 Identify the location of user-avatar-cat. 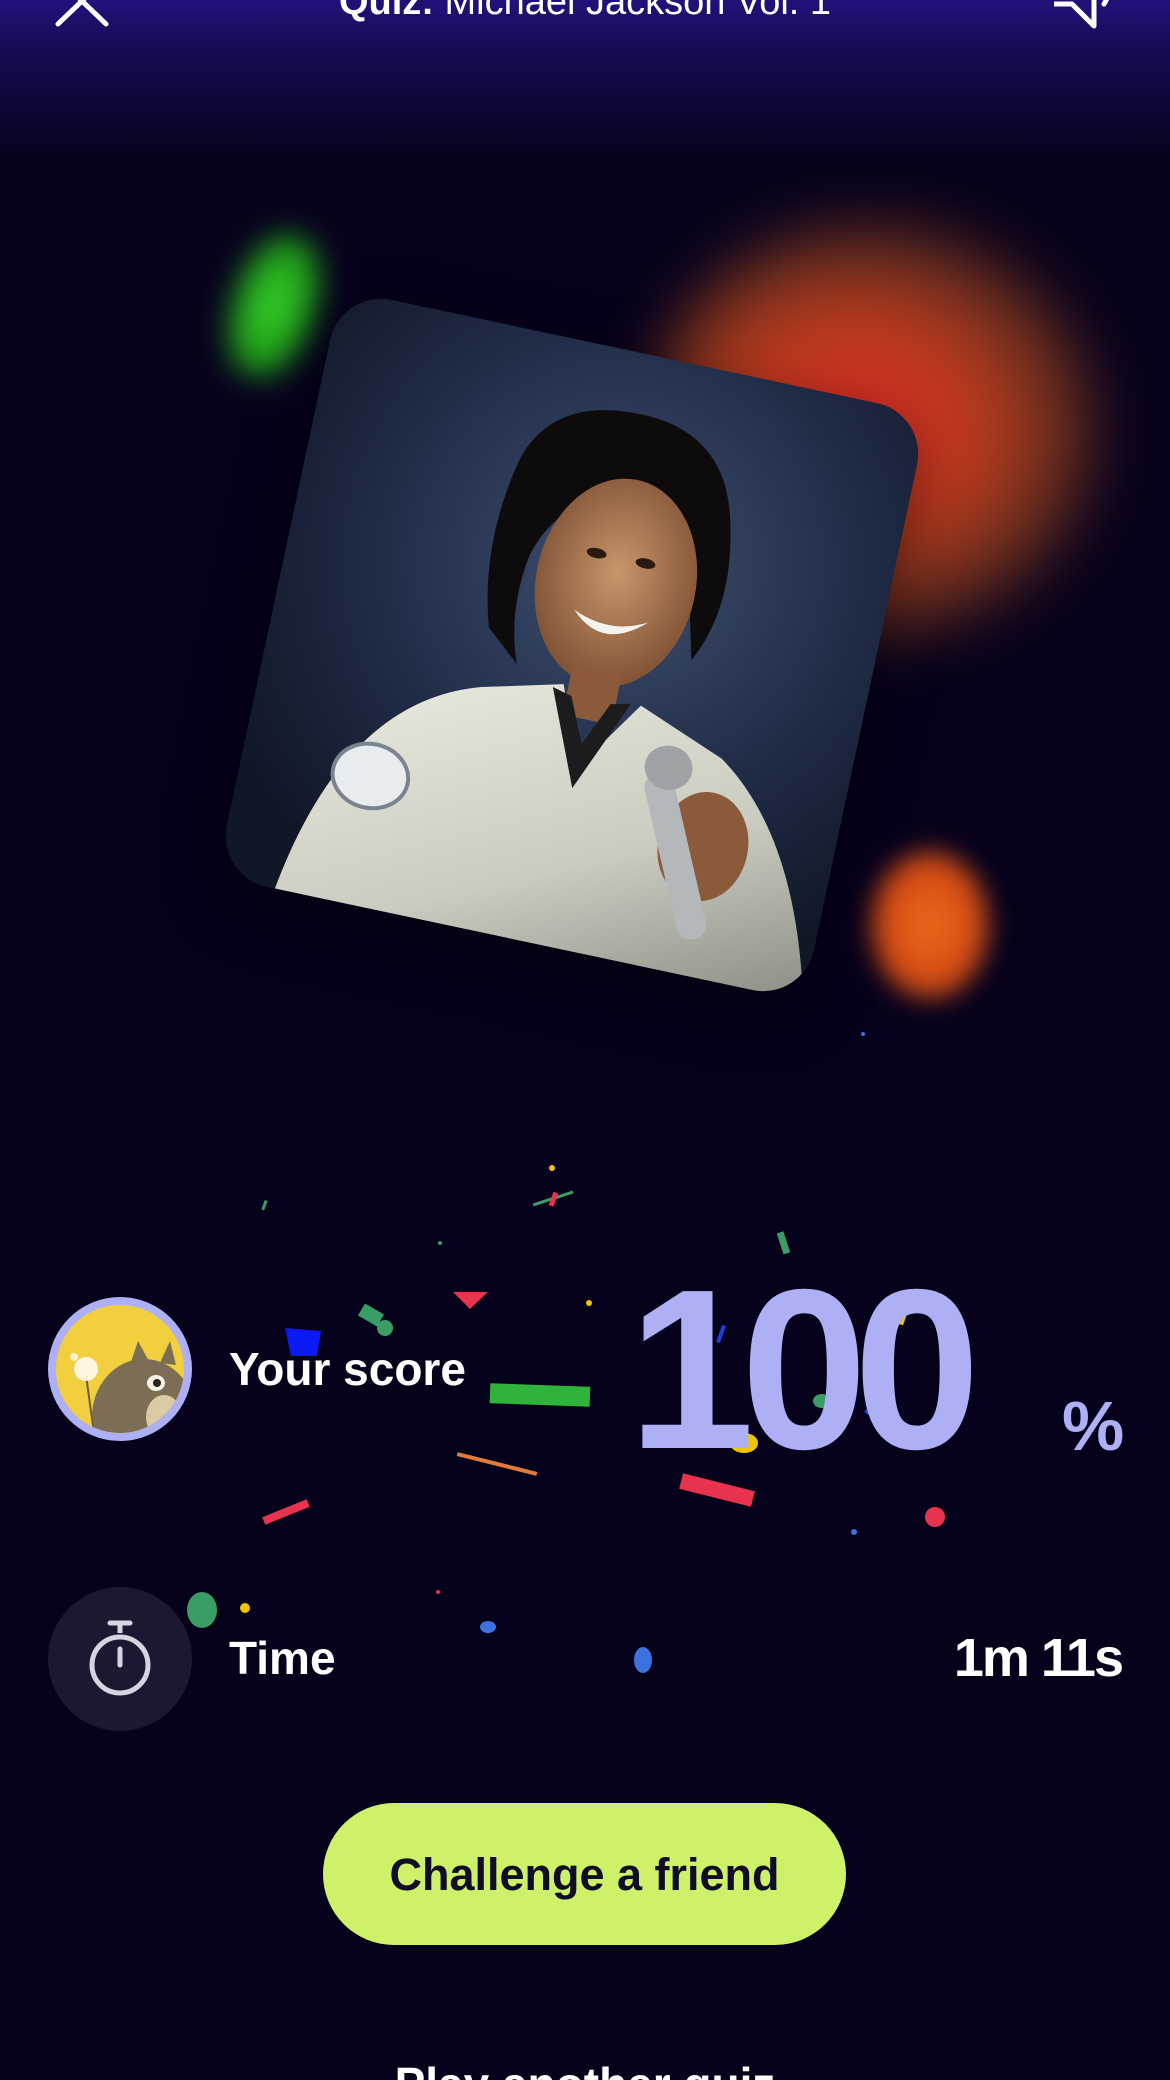
(120, 1369).